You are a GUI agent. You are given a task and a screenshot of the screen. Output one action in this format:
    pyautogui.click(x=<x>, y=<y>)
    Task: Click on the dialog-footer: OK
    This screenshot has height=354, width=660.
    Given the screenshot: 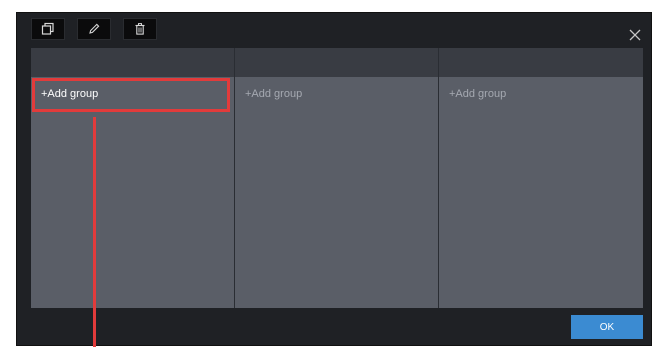 What is the action you would take?
    pyautogui.click(x=337, y=326)
    